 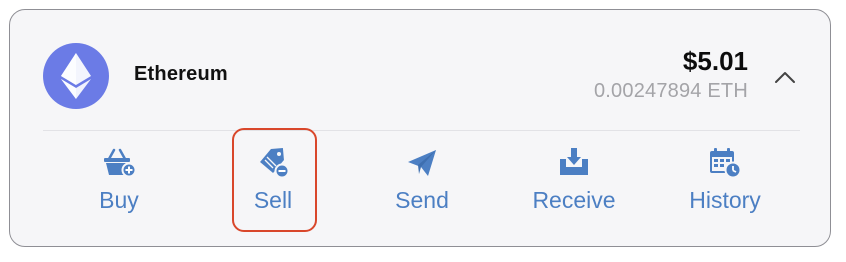 What do you see at coordinates (725, 186) in the screenshot?
I see `history-button: History` at bounding box center [725, 186].